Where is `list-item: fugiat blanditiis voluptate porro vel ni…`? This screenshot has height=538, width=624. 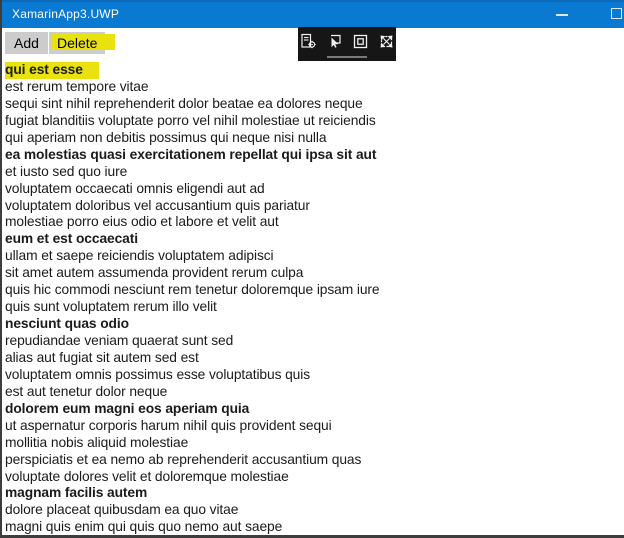 list-item: fugiat blanditiis voluptate porro vel ni… is located at coordinates (314, 121).